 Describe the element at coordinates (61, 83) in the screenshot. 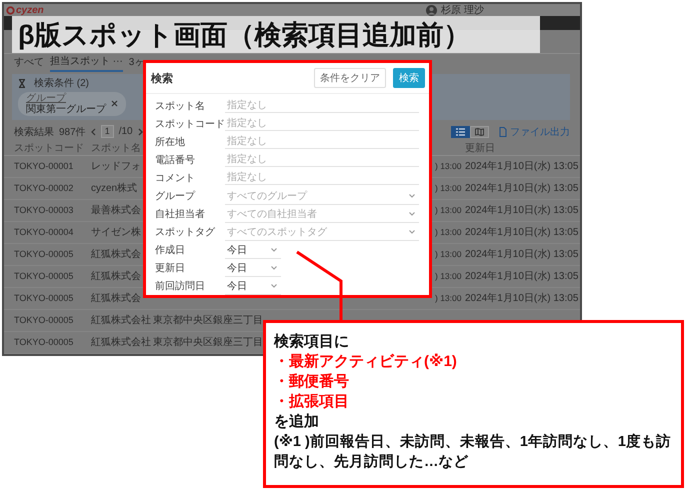

I see `filter-title: 検索条件 (2)` at that location.